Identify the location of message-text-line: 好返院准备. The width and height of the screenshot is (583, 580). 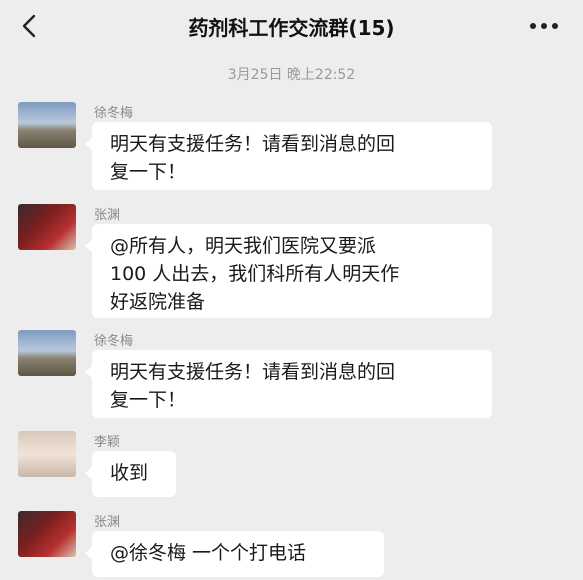
(158, 302).